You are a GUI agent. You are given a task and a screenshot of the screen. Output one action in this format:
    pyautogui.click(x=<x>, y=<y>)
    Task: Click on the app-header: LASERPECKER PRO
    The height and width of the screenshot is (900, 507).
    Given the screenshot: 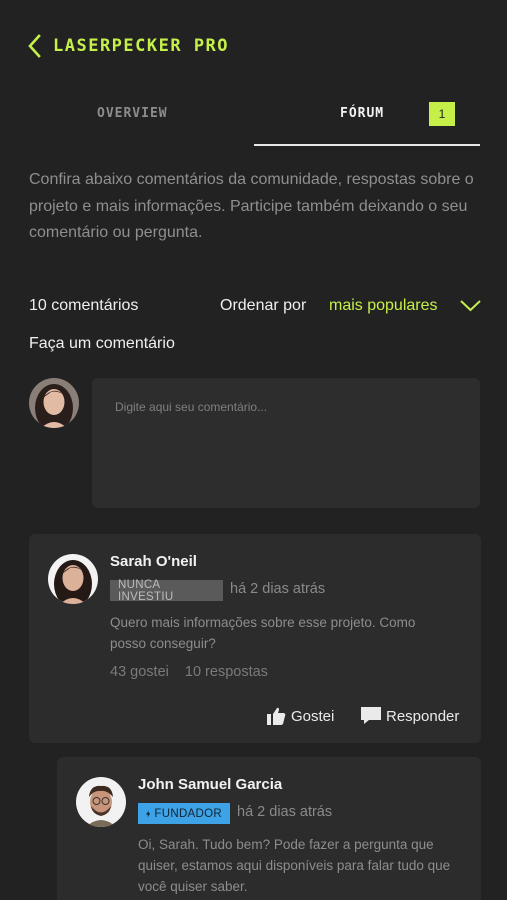 What is the action you would take?
    pyautogui.click(x=253, y=46)
    